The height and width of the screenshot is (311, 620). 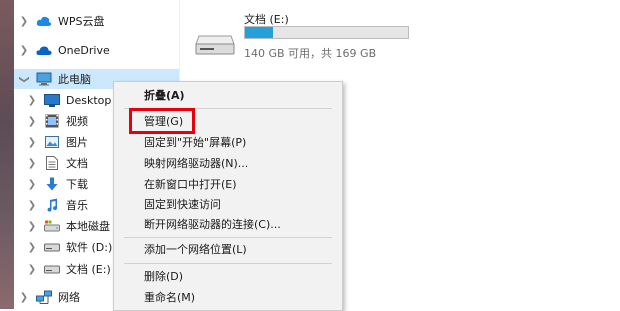 I want to click on video-folder-icon, so click(x=52, y=121).